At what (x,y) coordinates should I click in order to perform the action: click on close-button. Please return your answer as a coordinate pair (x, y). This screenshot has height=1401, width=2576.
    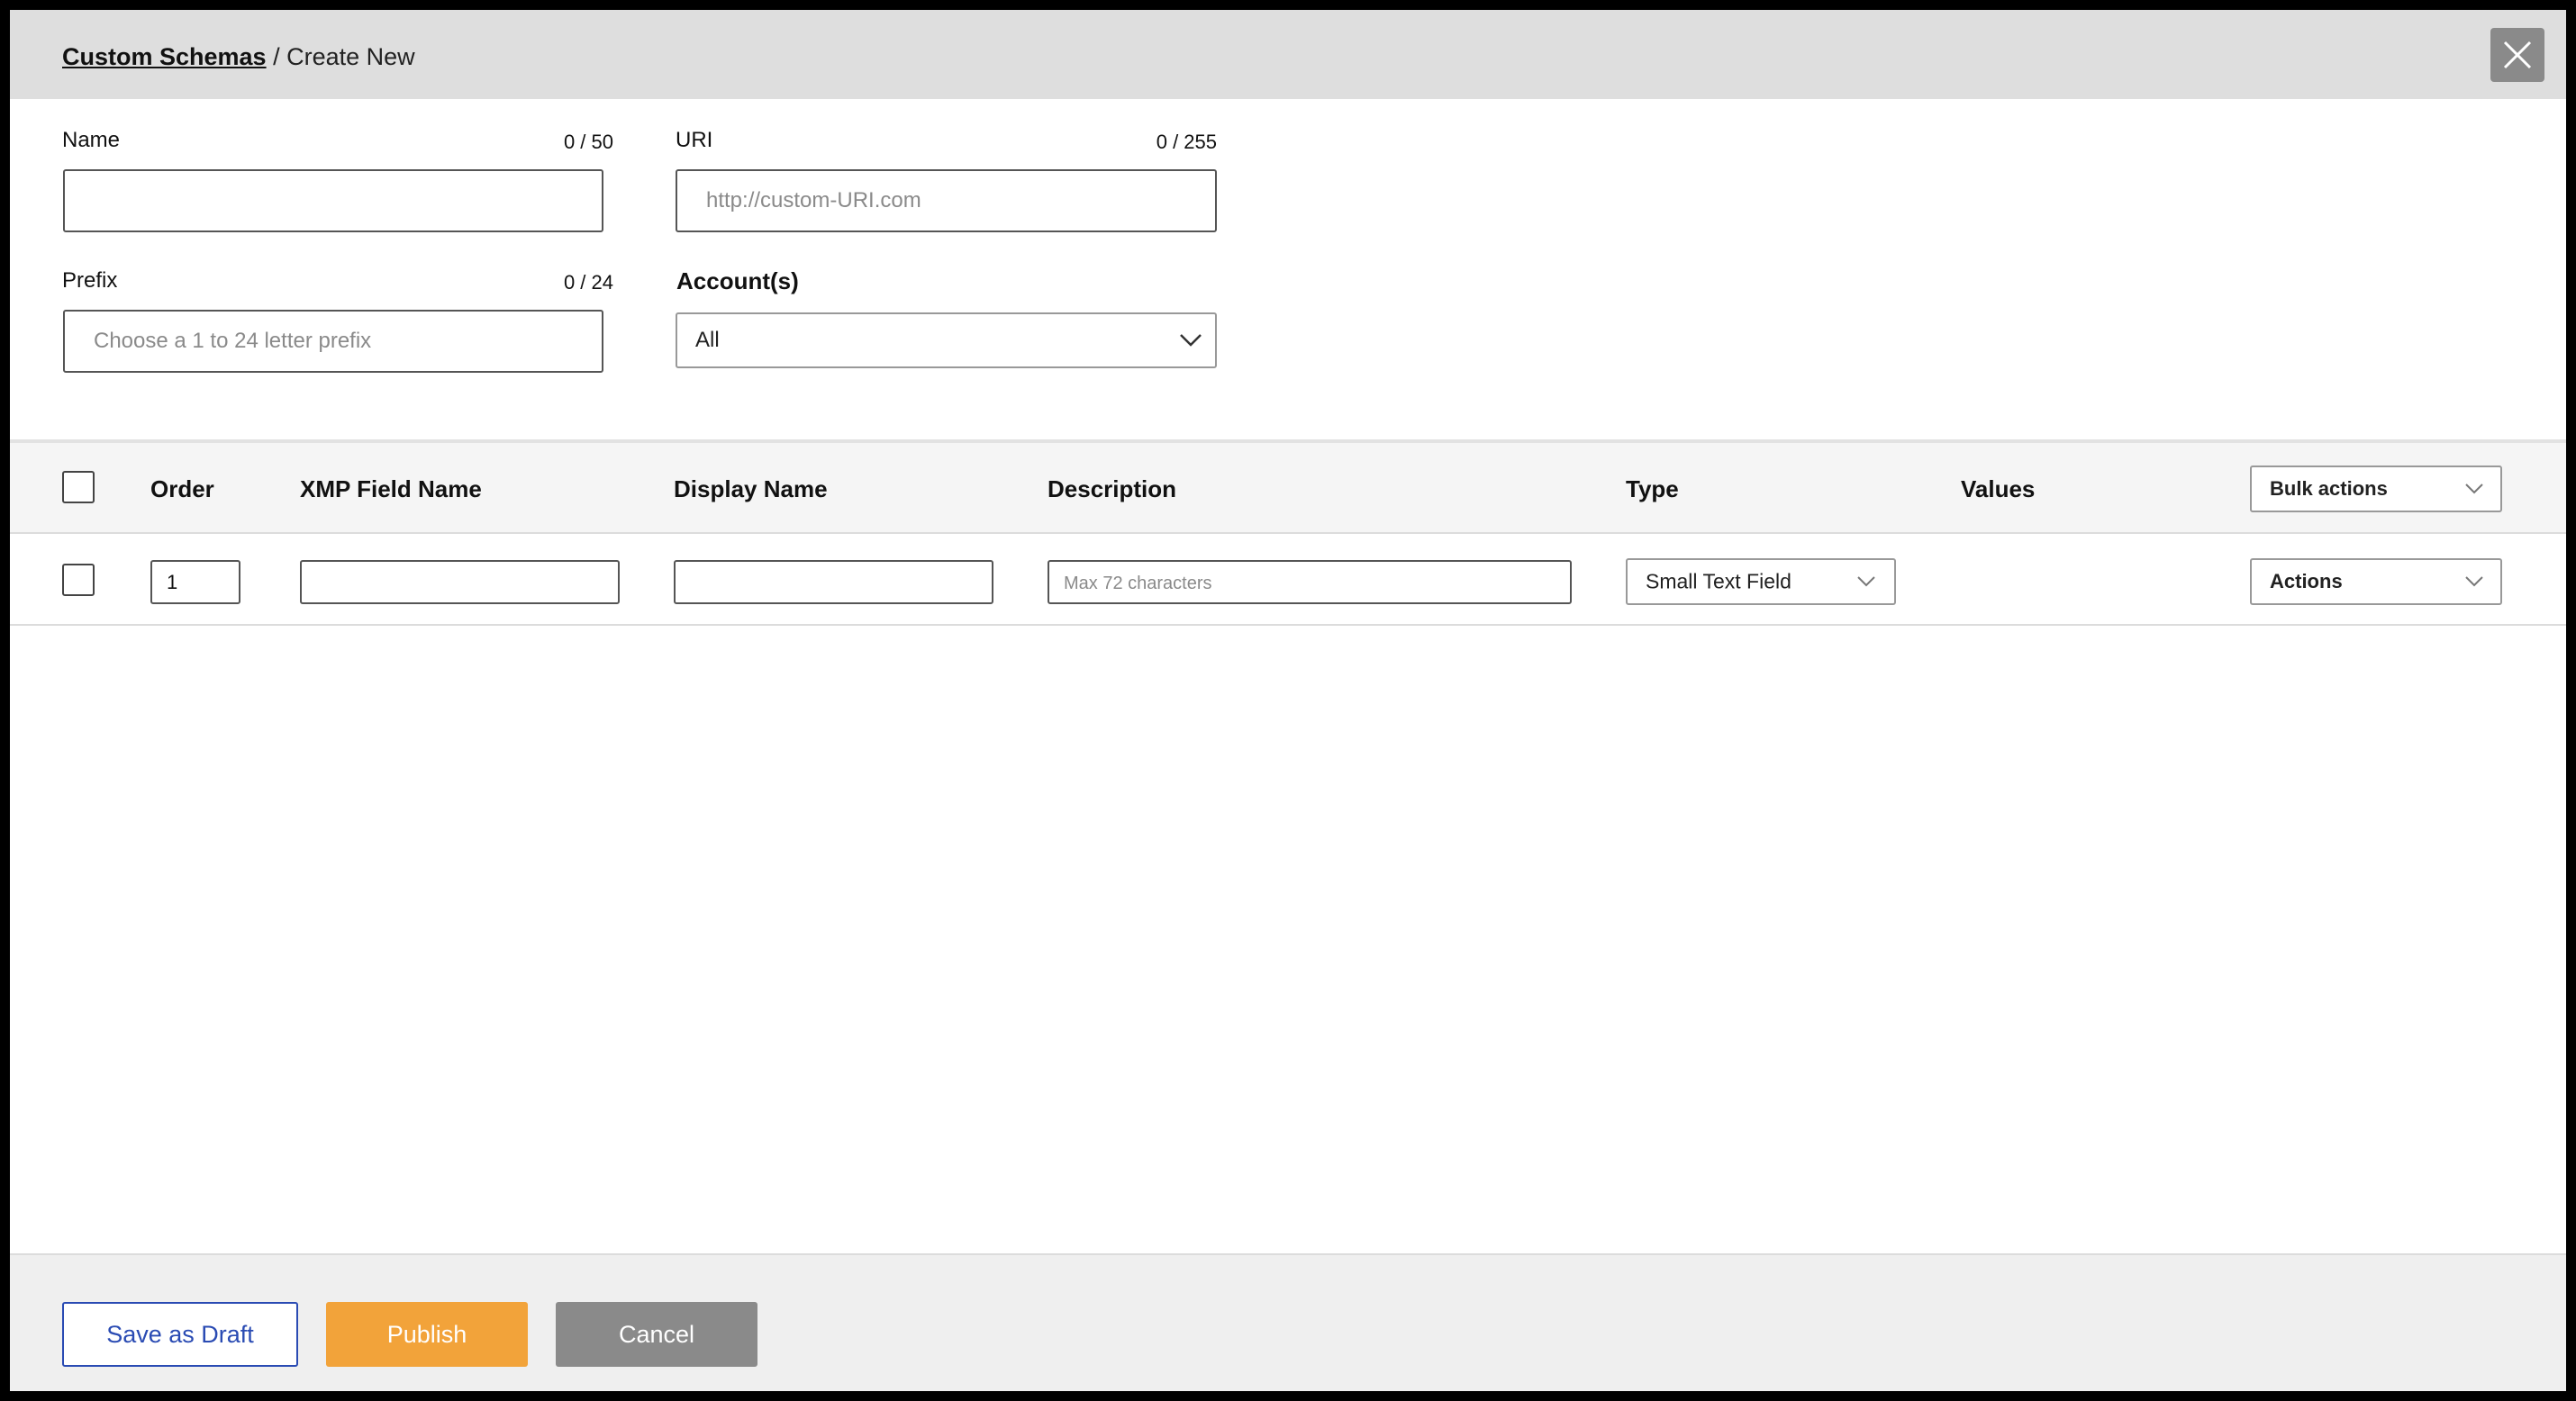
    Looking at the image, I should click on (2517, 55).